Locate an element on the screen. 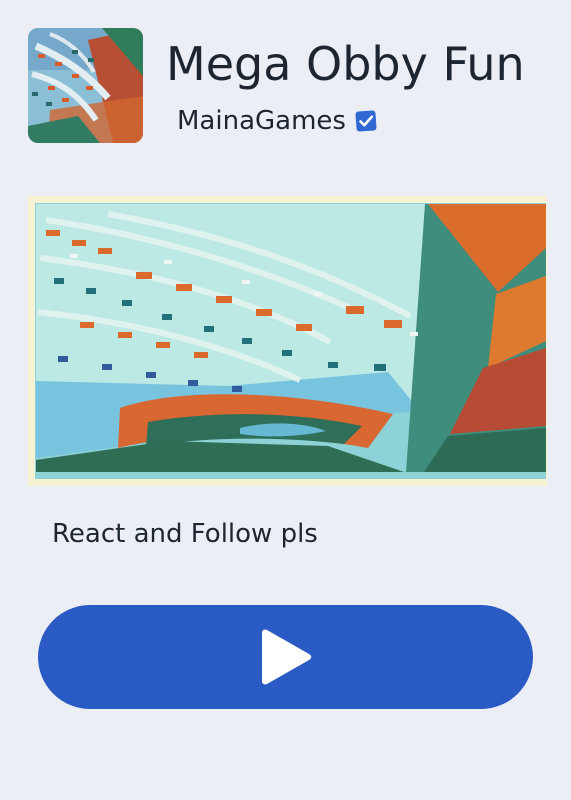 This screenshot has width=571, height=800. play-button is located at coordinates (285, 657).